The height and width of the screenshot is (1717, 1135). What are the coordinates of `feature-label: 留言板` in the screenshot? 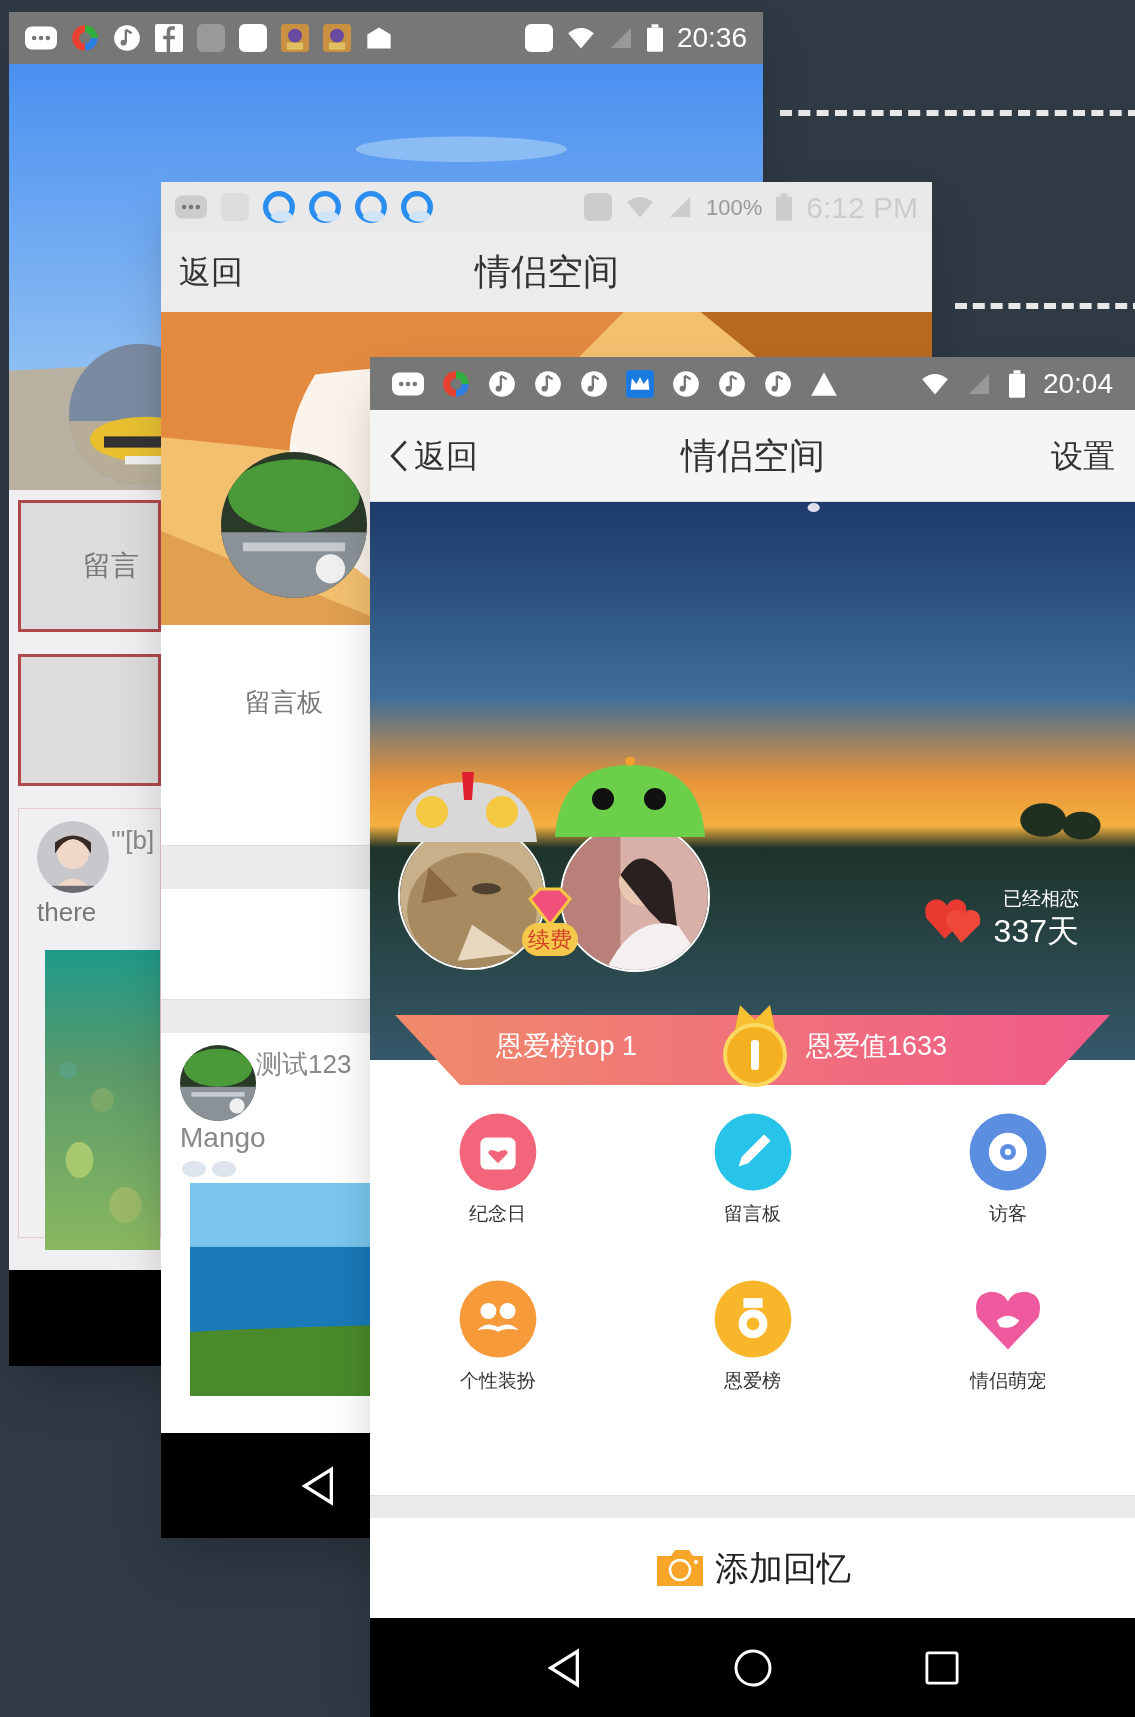 It's located at (752, 1214).